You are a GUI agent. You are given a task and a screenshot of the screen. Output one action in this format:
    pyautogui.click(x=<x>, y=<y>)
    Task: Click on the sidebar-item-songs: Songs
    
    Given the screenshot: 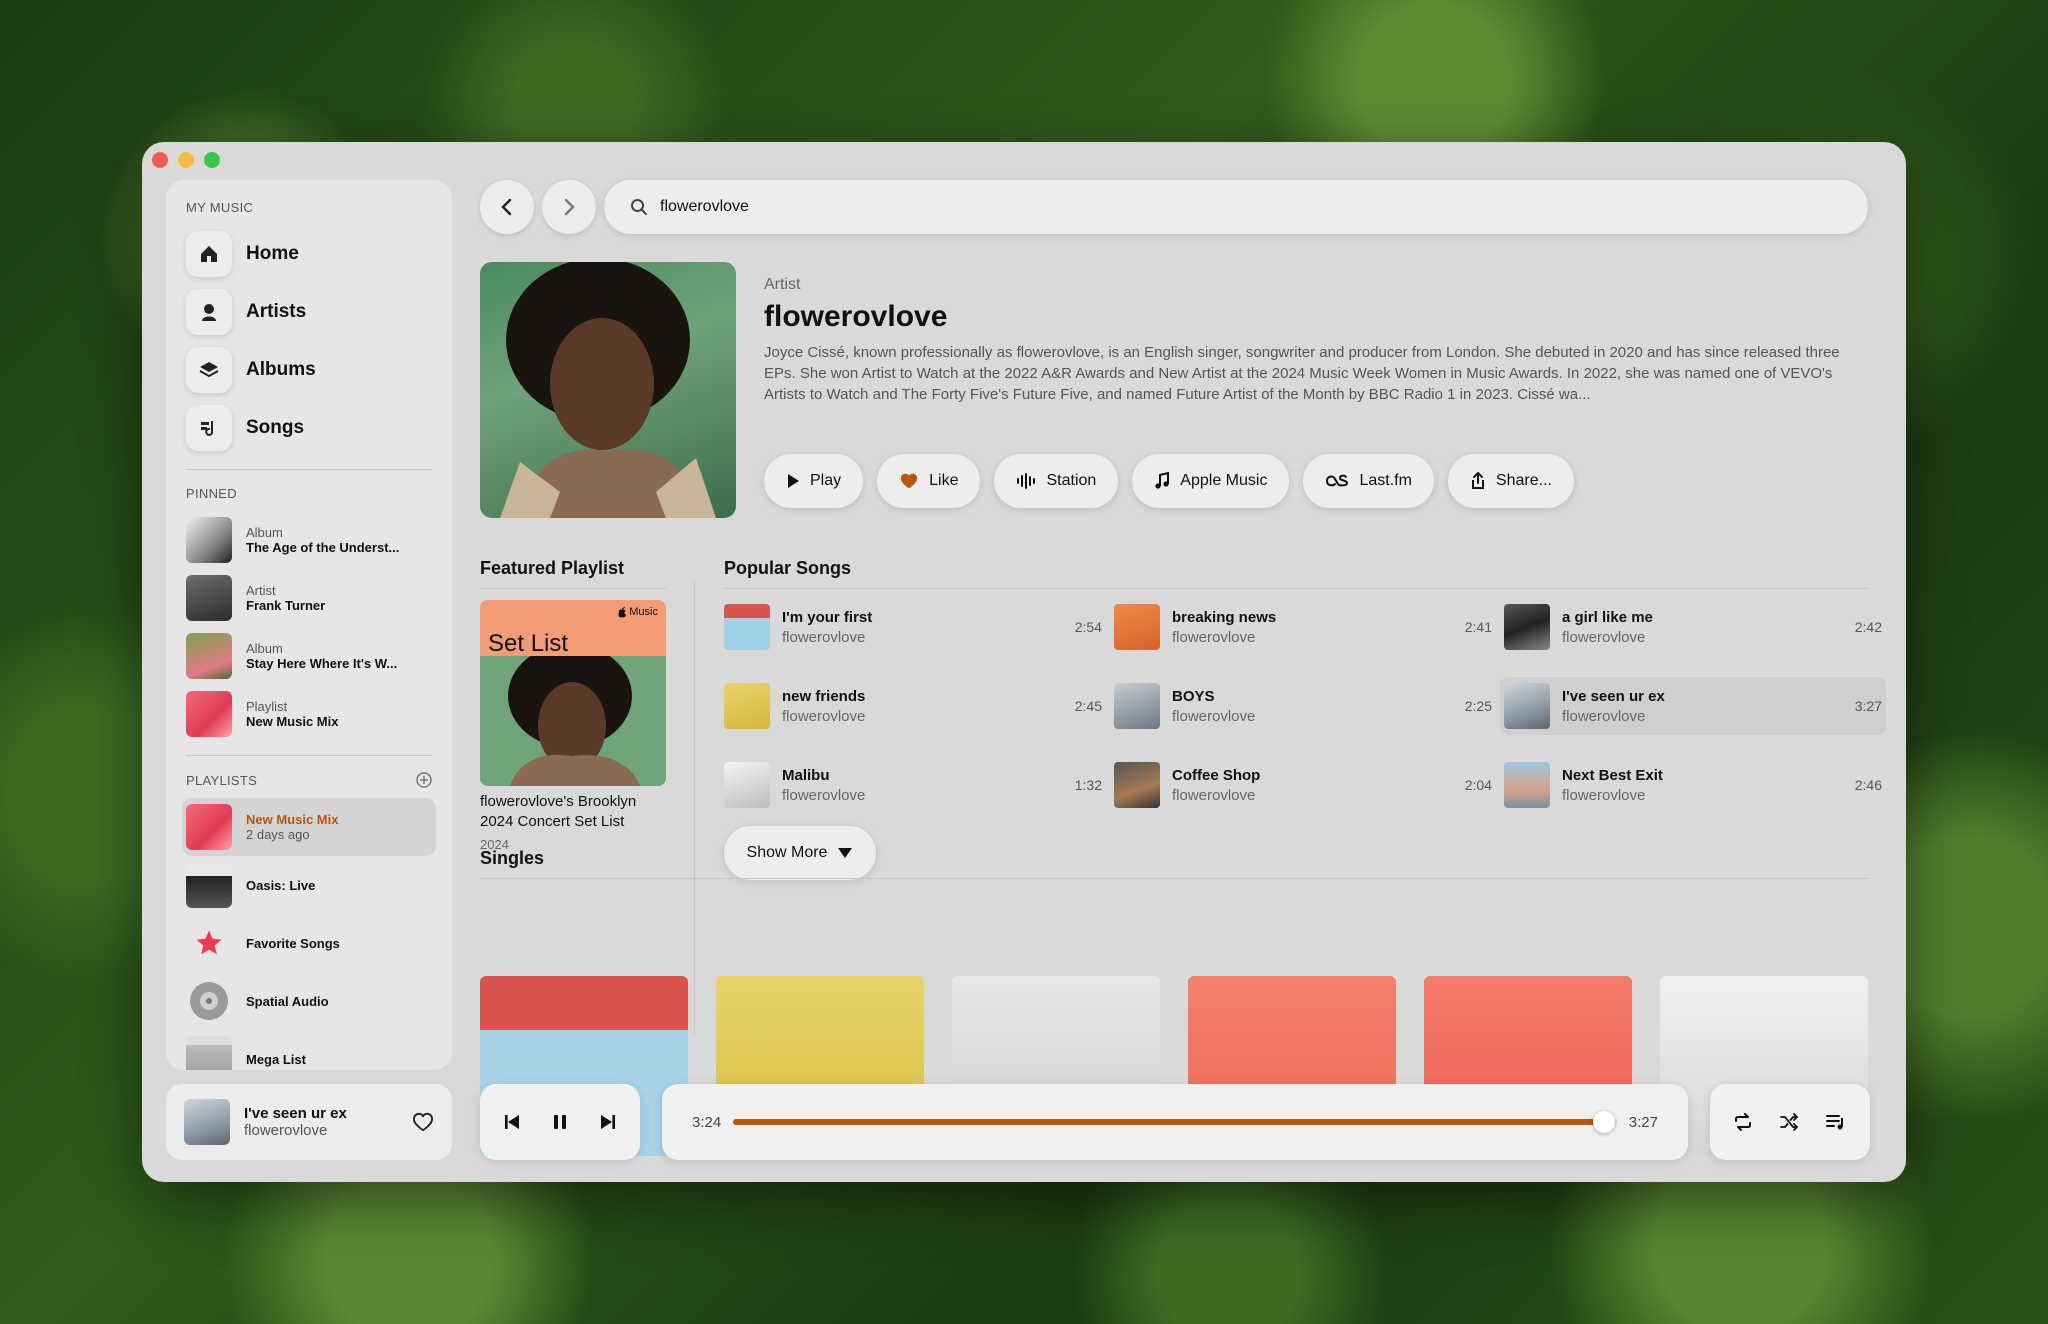 What is the action you would take?
    pyautogui.click(x=309, y=428)
    